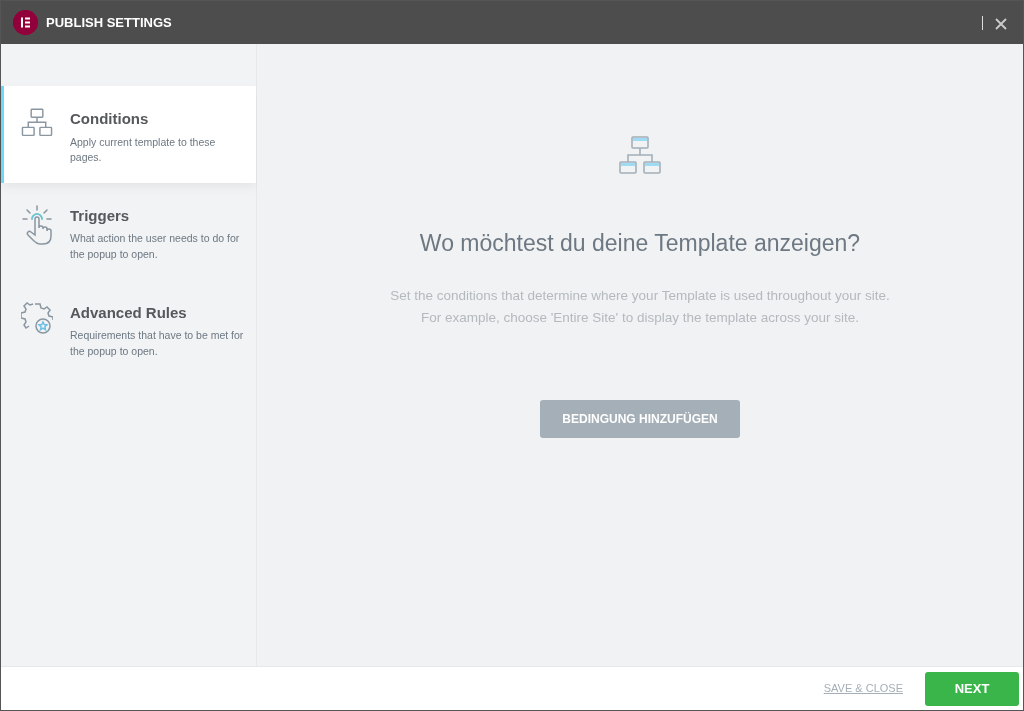 The image size is (1024, 711). What do you see at coordinates (37, 318) in the screenshot?
I see `gear-star-icon` at bounding box center [37, 318].